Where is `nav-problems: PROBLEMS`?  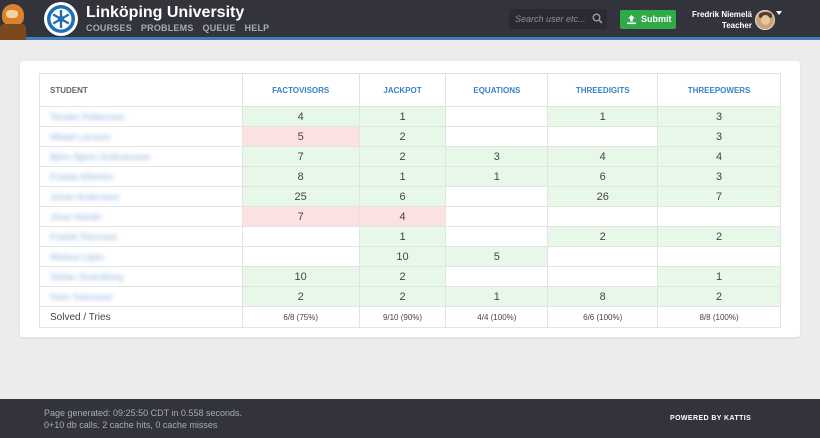 nav-problems: PROBLEMS is located at coordinates (167, 28).